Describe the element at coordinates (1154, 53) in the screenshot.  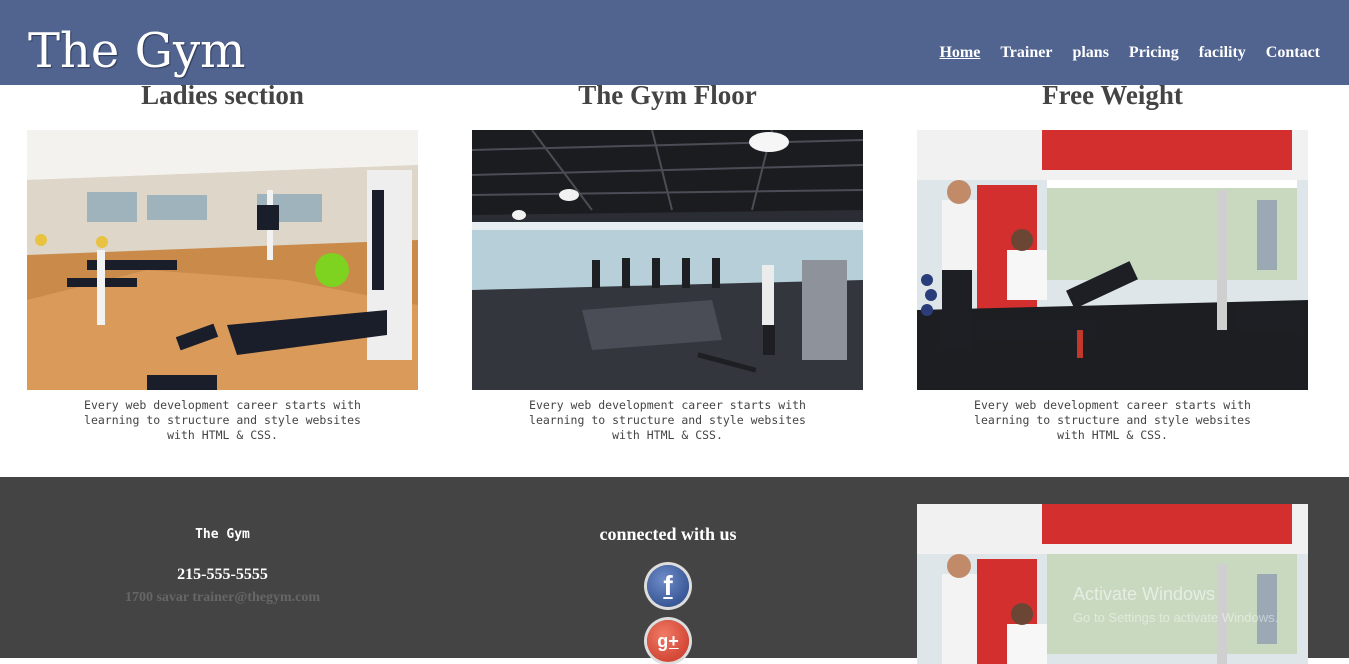
I see `nav-pricing: Pricing` at that location.